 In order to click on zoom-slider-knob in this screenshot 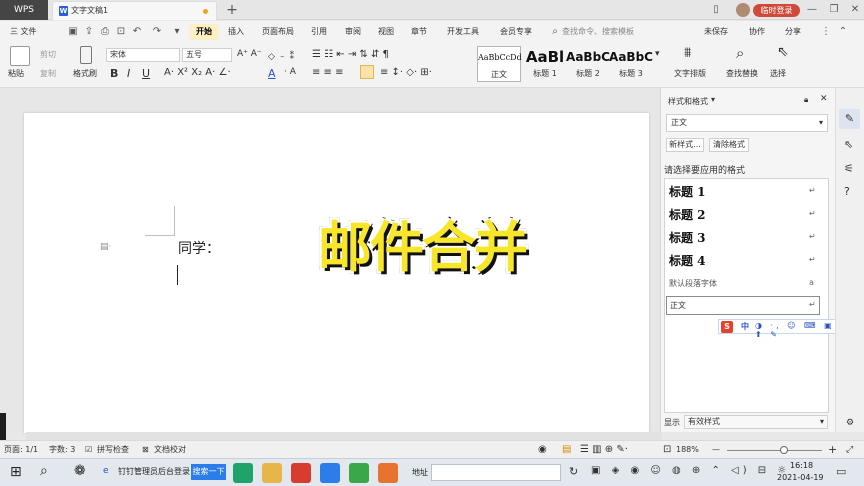, I will do `click(784, 450)`.